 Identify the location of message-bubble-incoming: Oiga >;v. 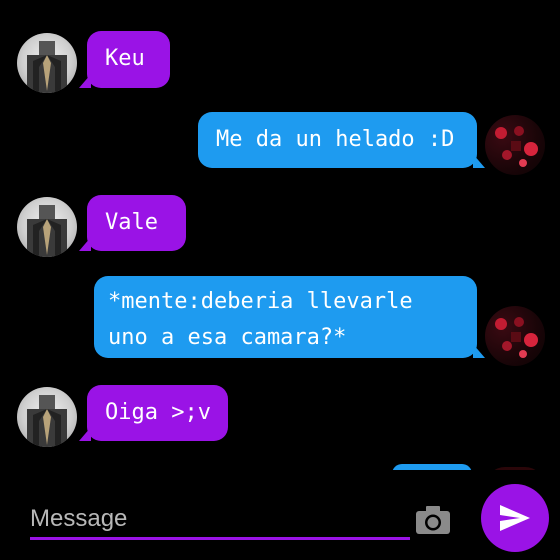
(153, 413).